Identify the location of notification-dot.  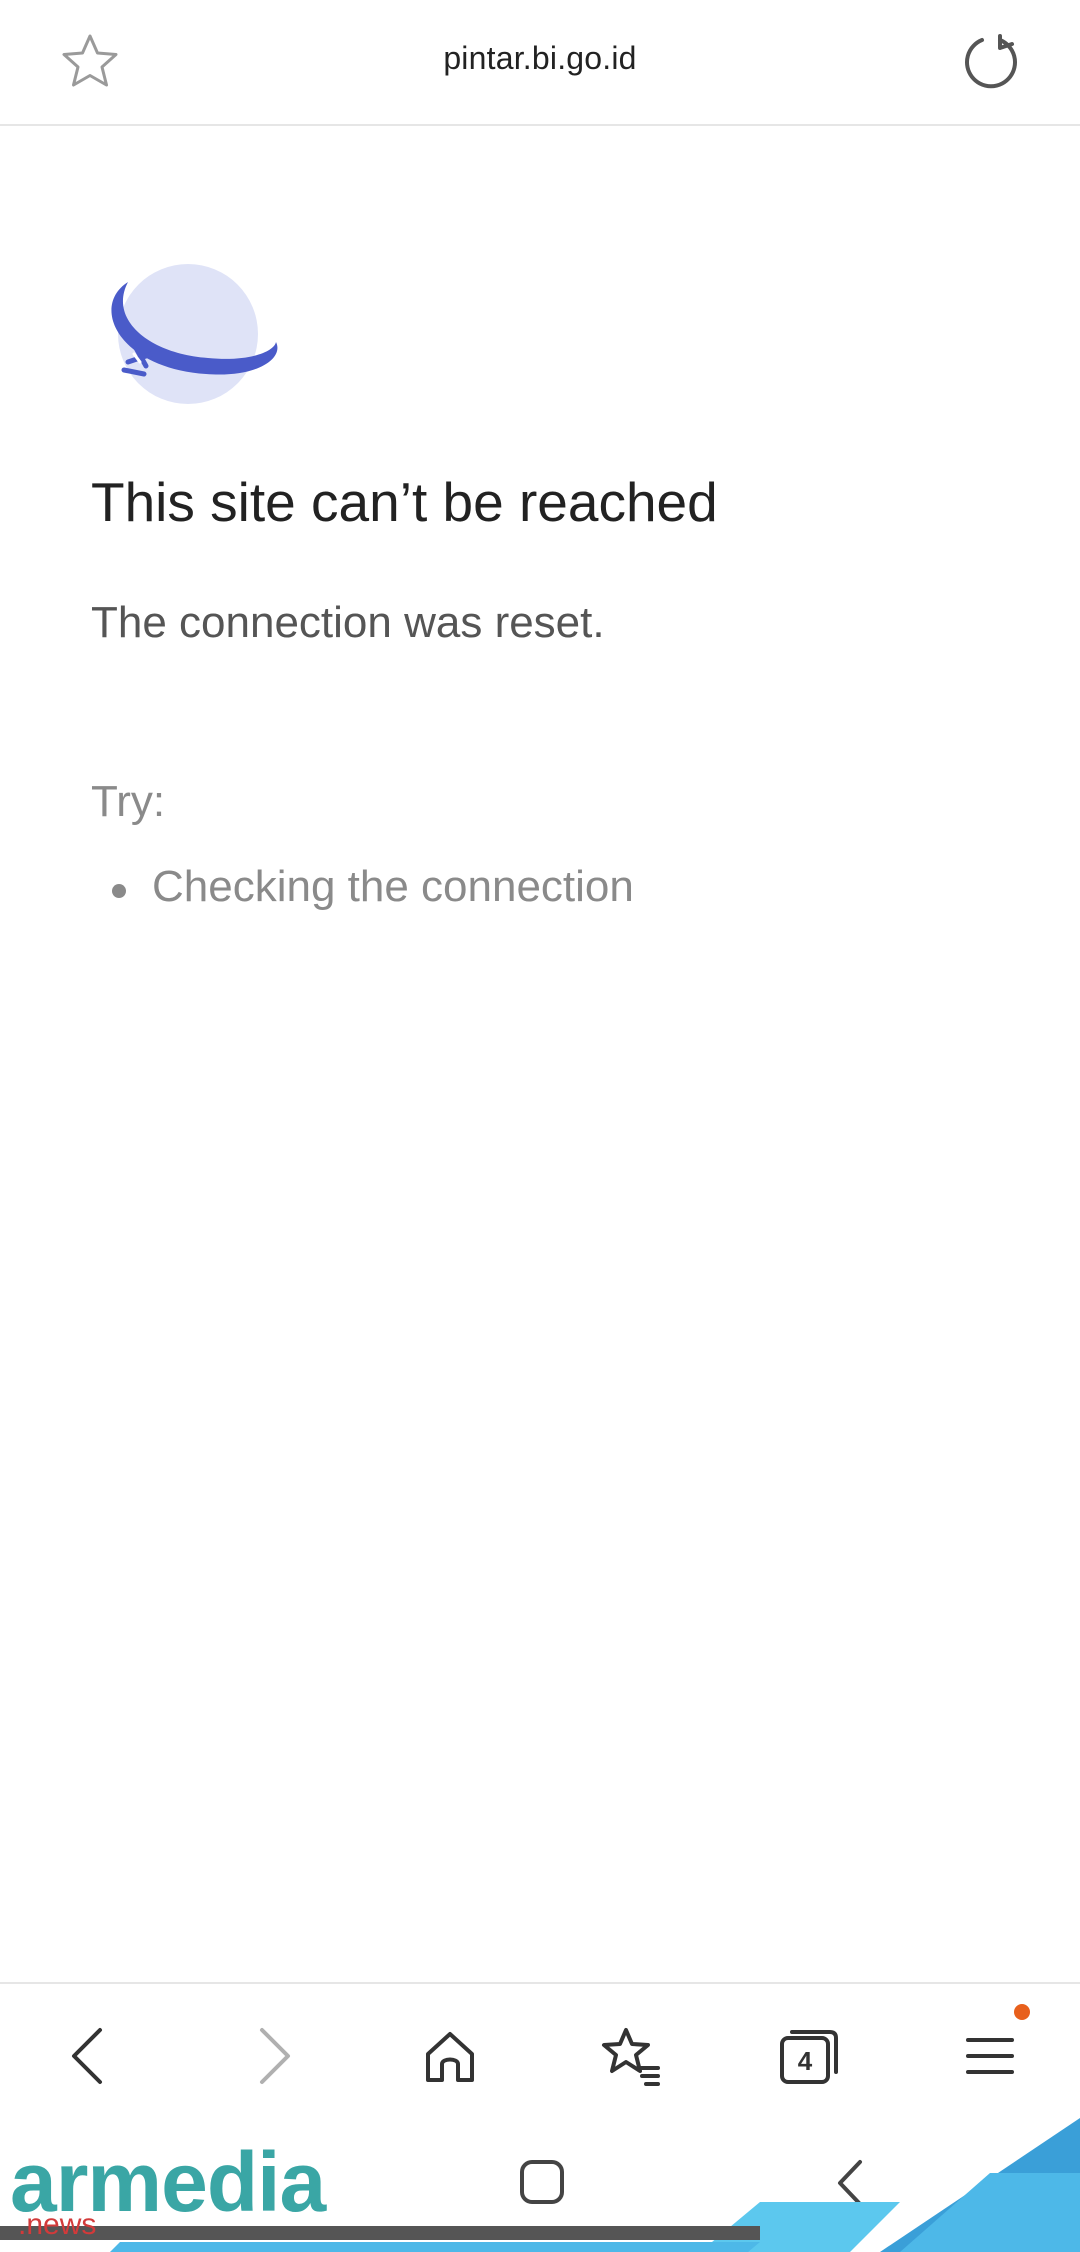
(1022, 2012).